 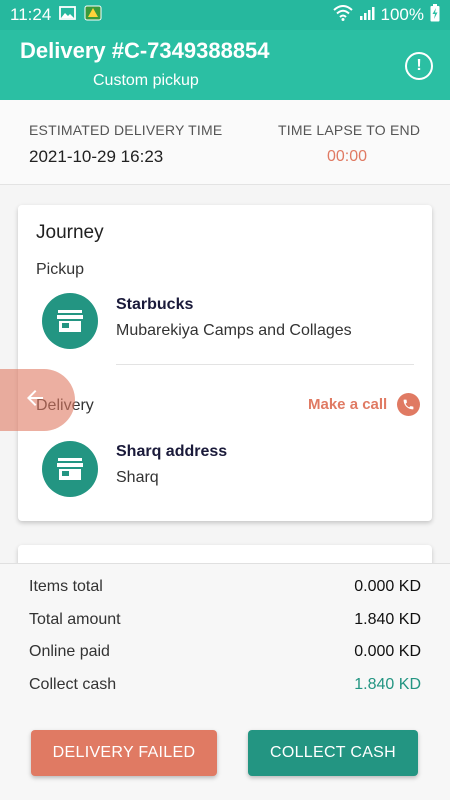 What do you see at coordinates (146, 80) in the screenshot?
I see `page-subtitle: Custom pickup` at bounding box center [146, 80].